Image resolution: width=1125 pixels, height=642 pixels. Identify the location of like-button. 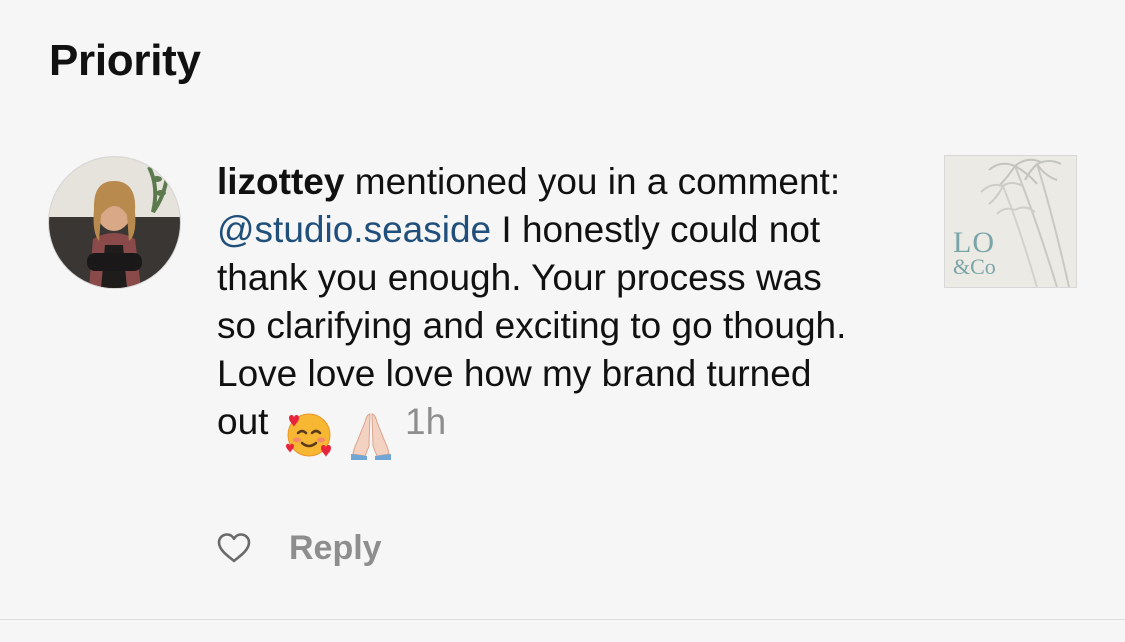
(234, 548).